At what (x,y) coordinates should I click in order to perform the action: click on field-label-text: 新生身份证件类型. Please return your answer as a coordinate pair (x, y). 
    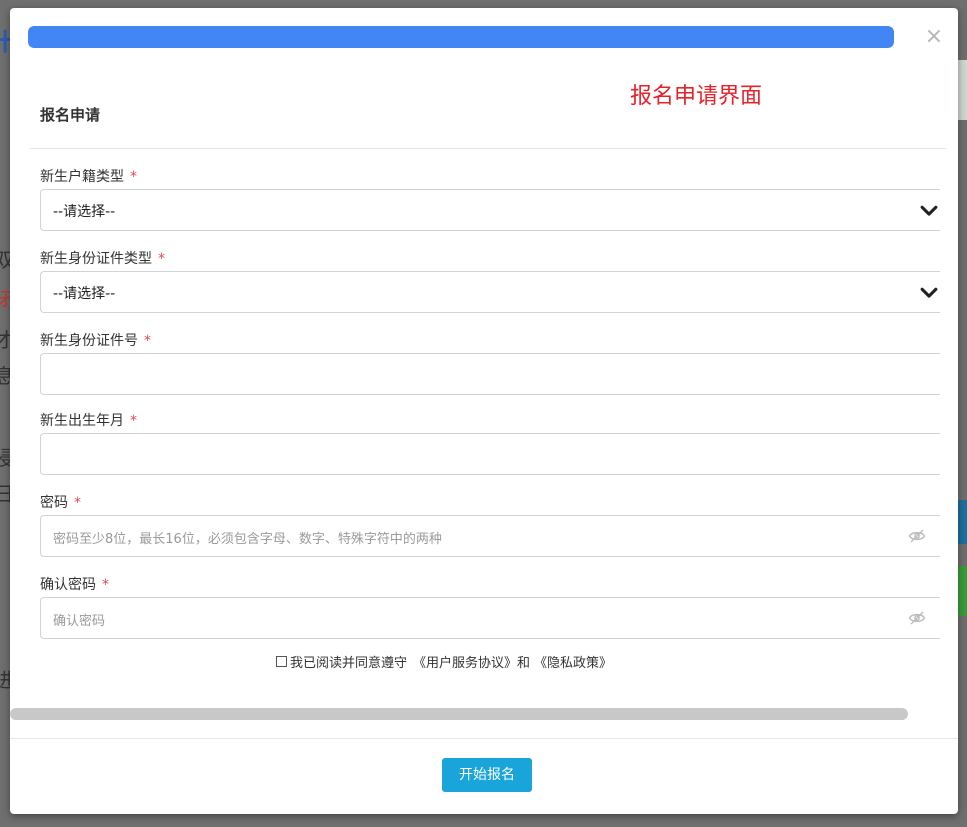
    Looking at the image, I should click on (96, 259).